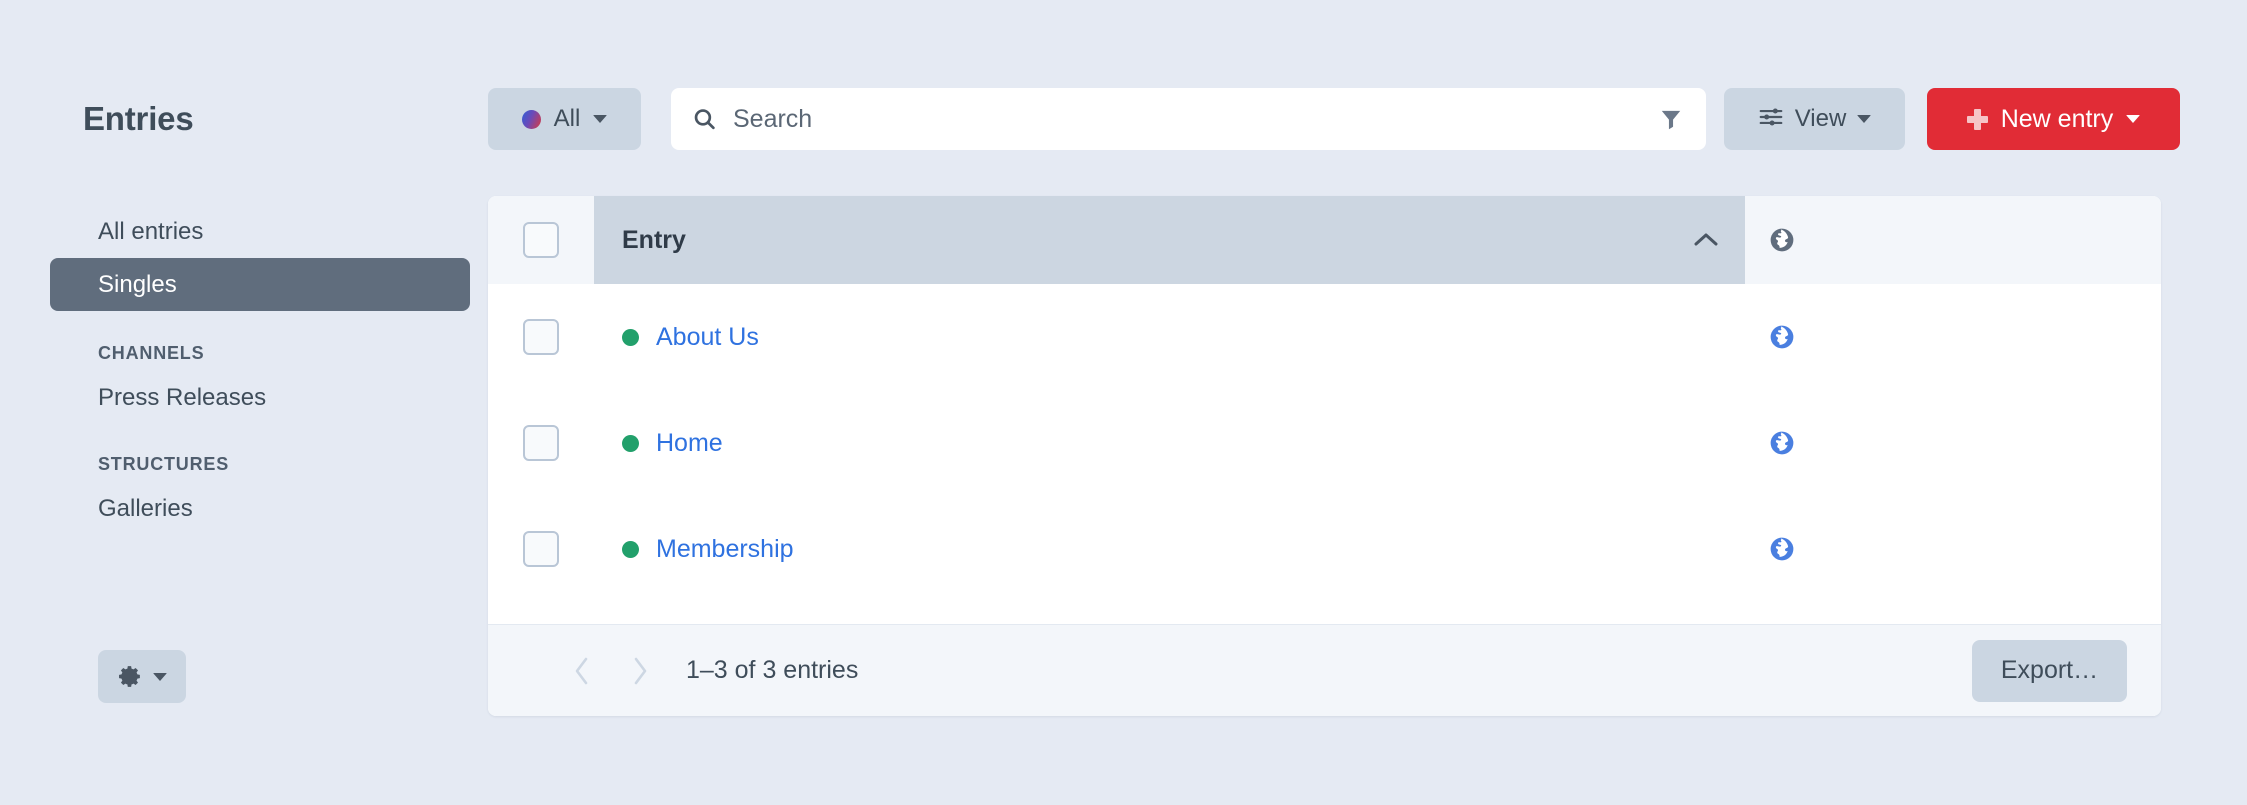 The width and height of the screenshot is (2247, 805). I want to click on table-header-row: Entry, so click(1324, 240).